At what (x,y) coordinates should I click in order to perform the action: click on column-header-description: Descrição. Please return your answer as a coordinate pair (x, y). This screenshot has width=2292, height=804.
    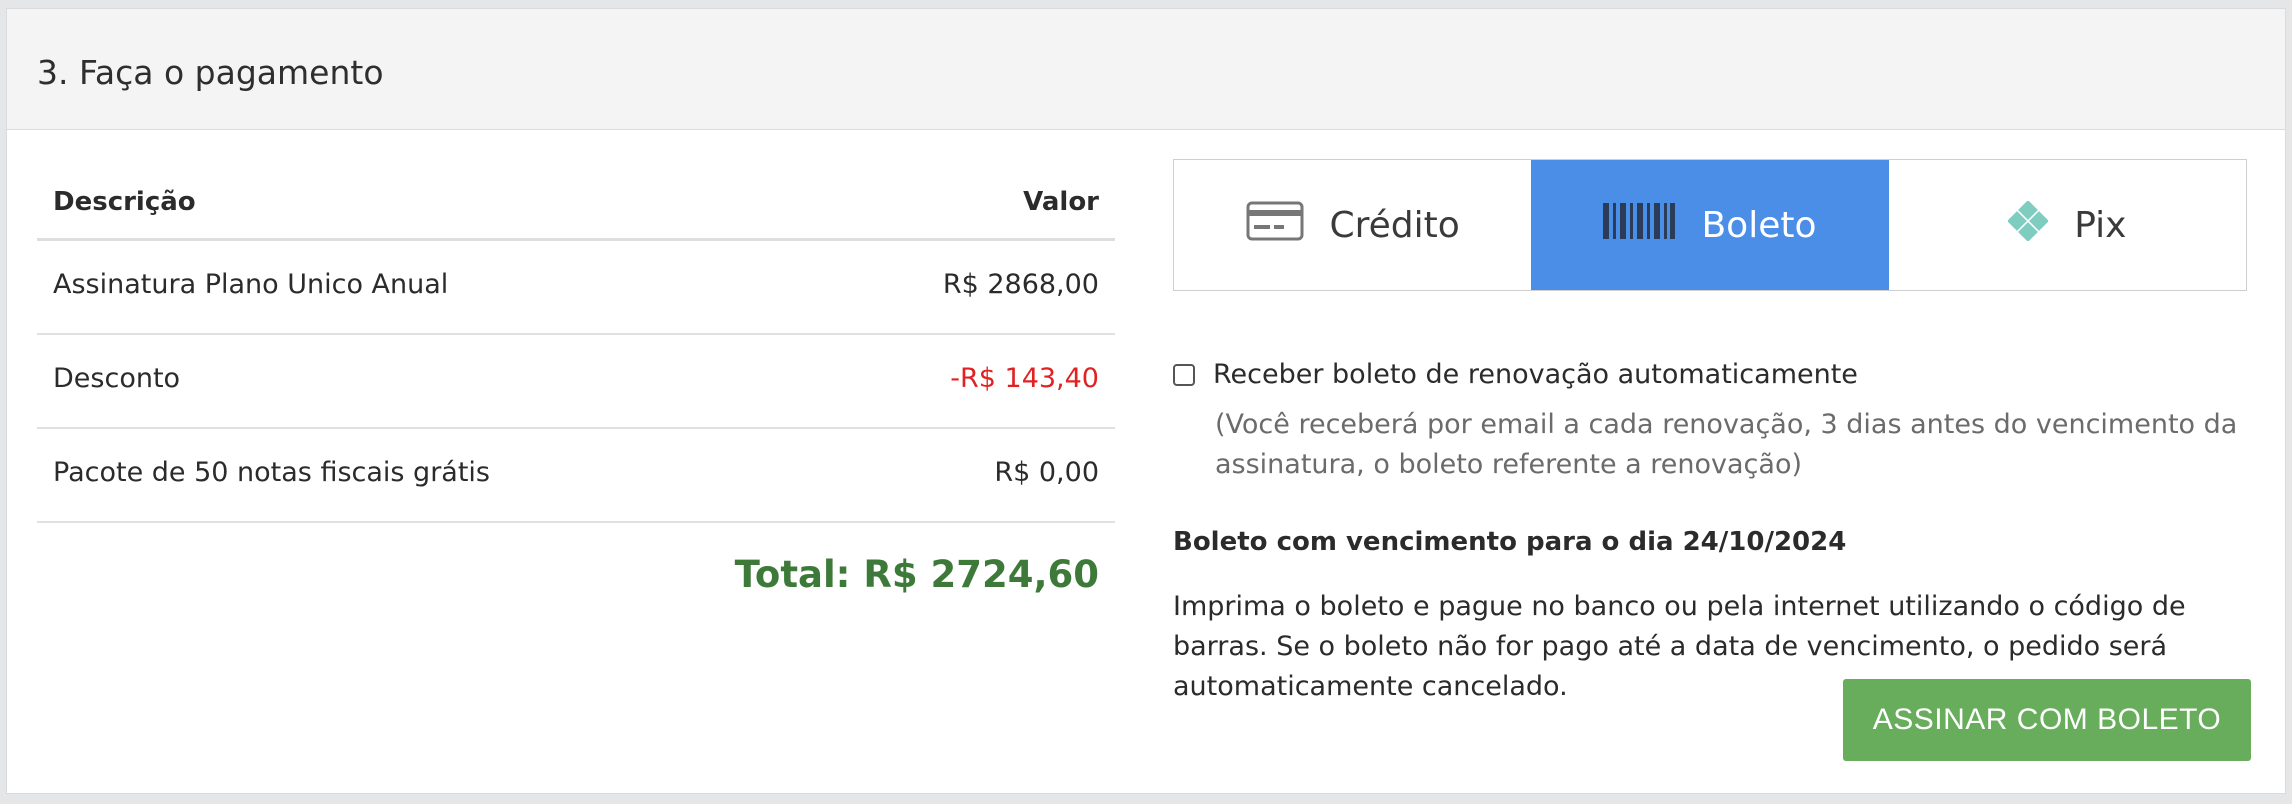
    Looking at the image, I should click on (124, 202).